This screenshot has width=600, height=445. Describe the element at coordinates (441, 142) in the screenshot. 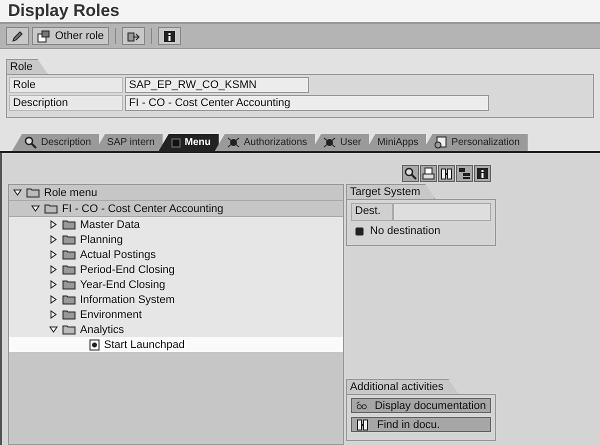

I see `settings-icon` at that location.